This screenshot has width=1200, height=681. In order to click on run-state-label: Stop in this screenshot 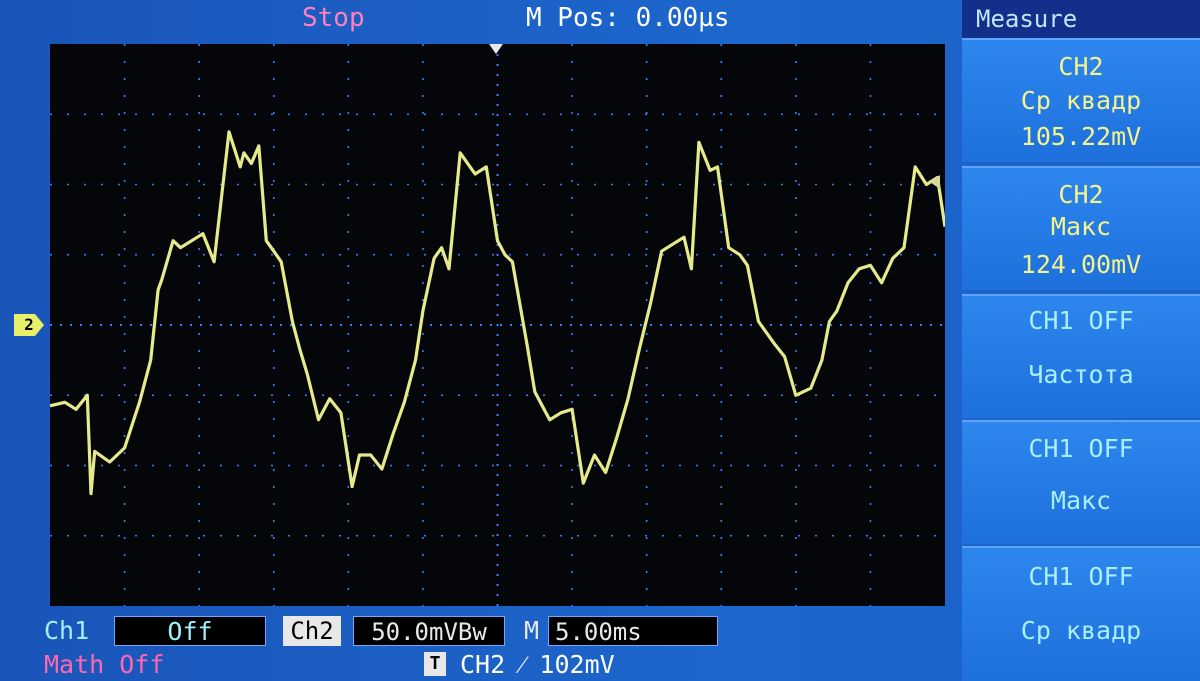, I will do `click(333, 18)`.